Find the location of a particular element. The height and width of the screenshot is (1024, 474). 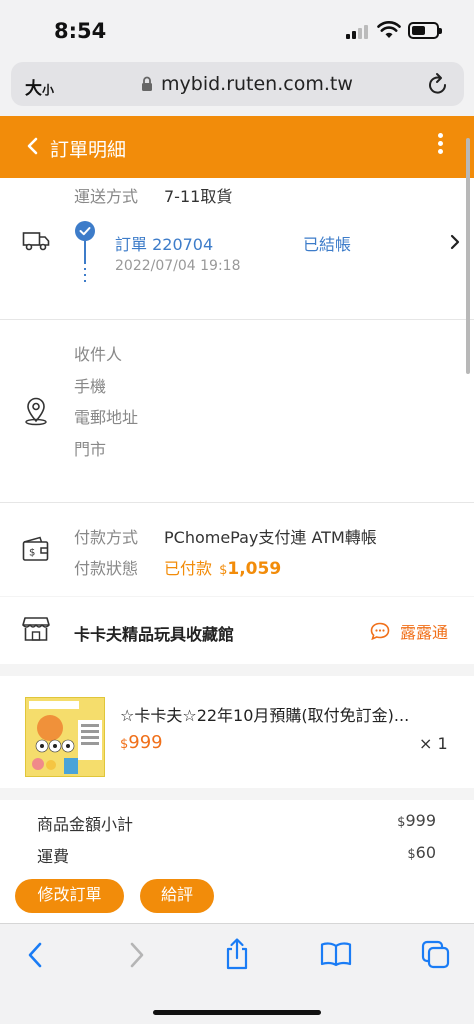

product-thumbnail is located at coordinates (65, 737).